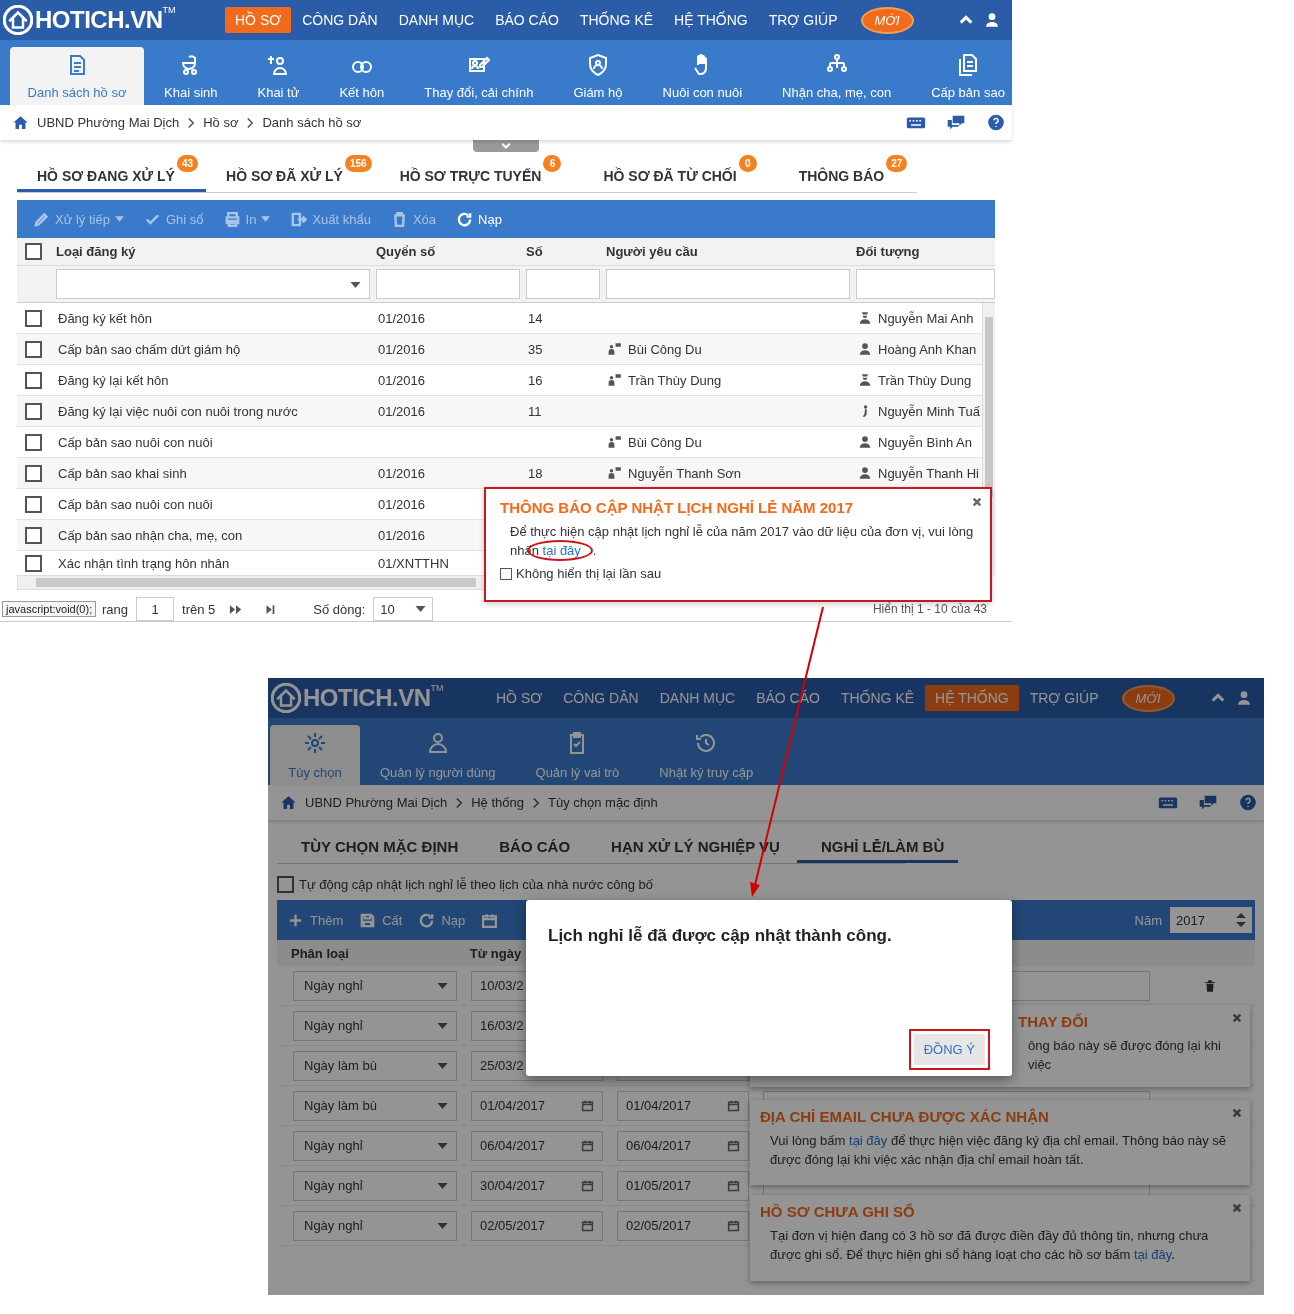 This screenshot has height=1314, width=1294. Describe the element at coordinates (317, 953) in the screenshot. I see `column-header: Phân loại` at that location.